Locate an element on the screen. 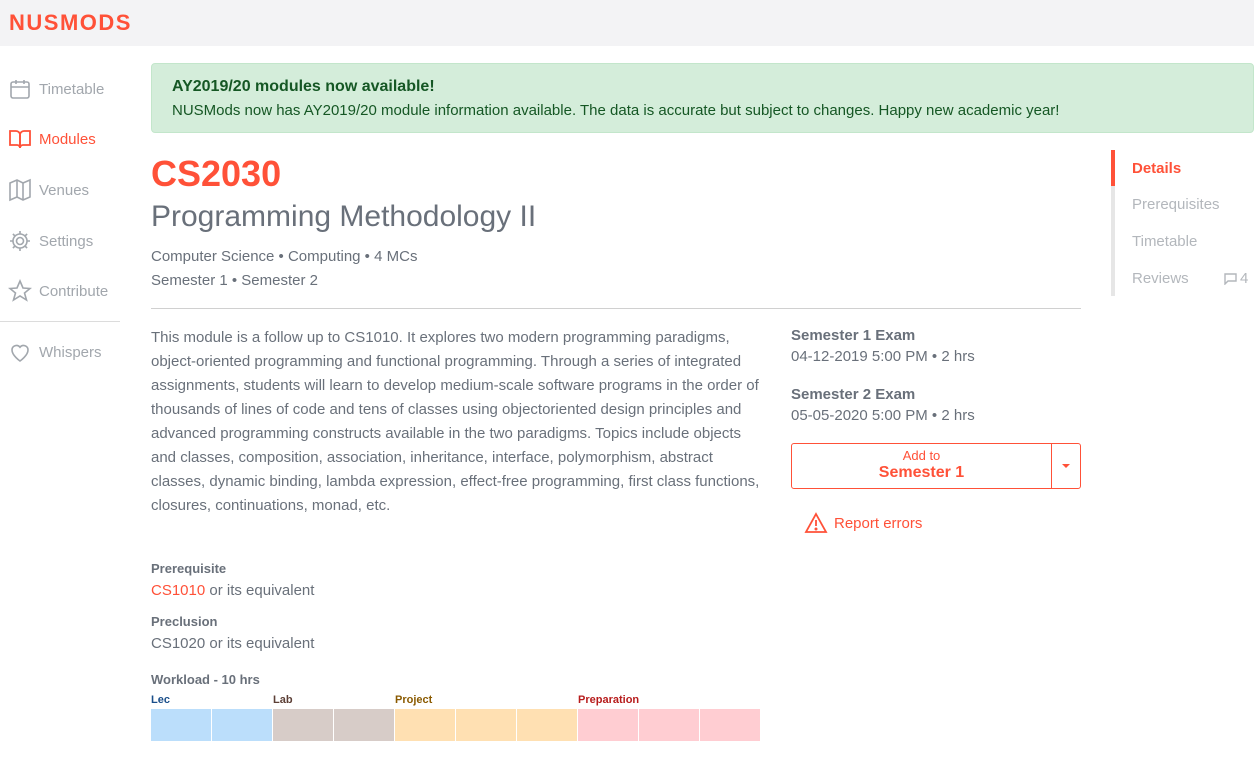  sidebar-divider is located at coordinates (60, 321).